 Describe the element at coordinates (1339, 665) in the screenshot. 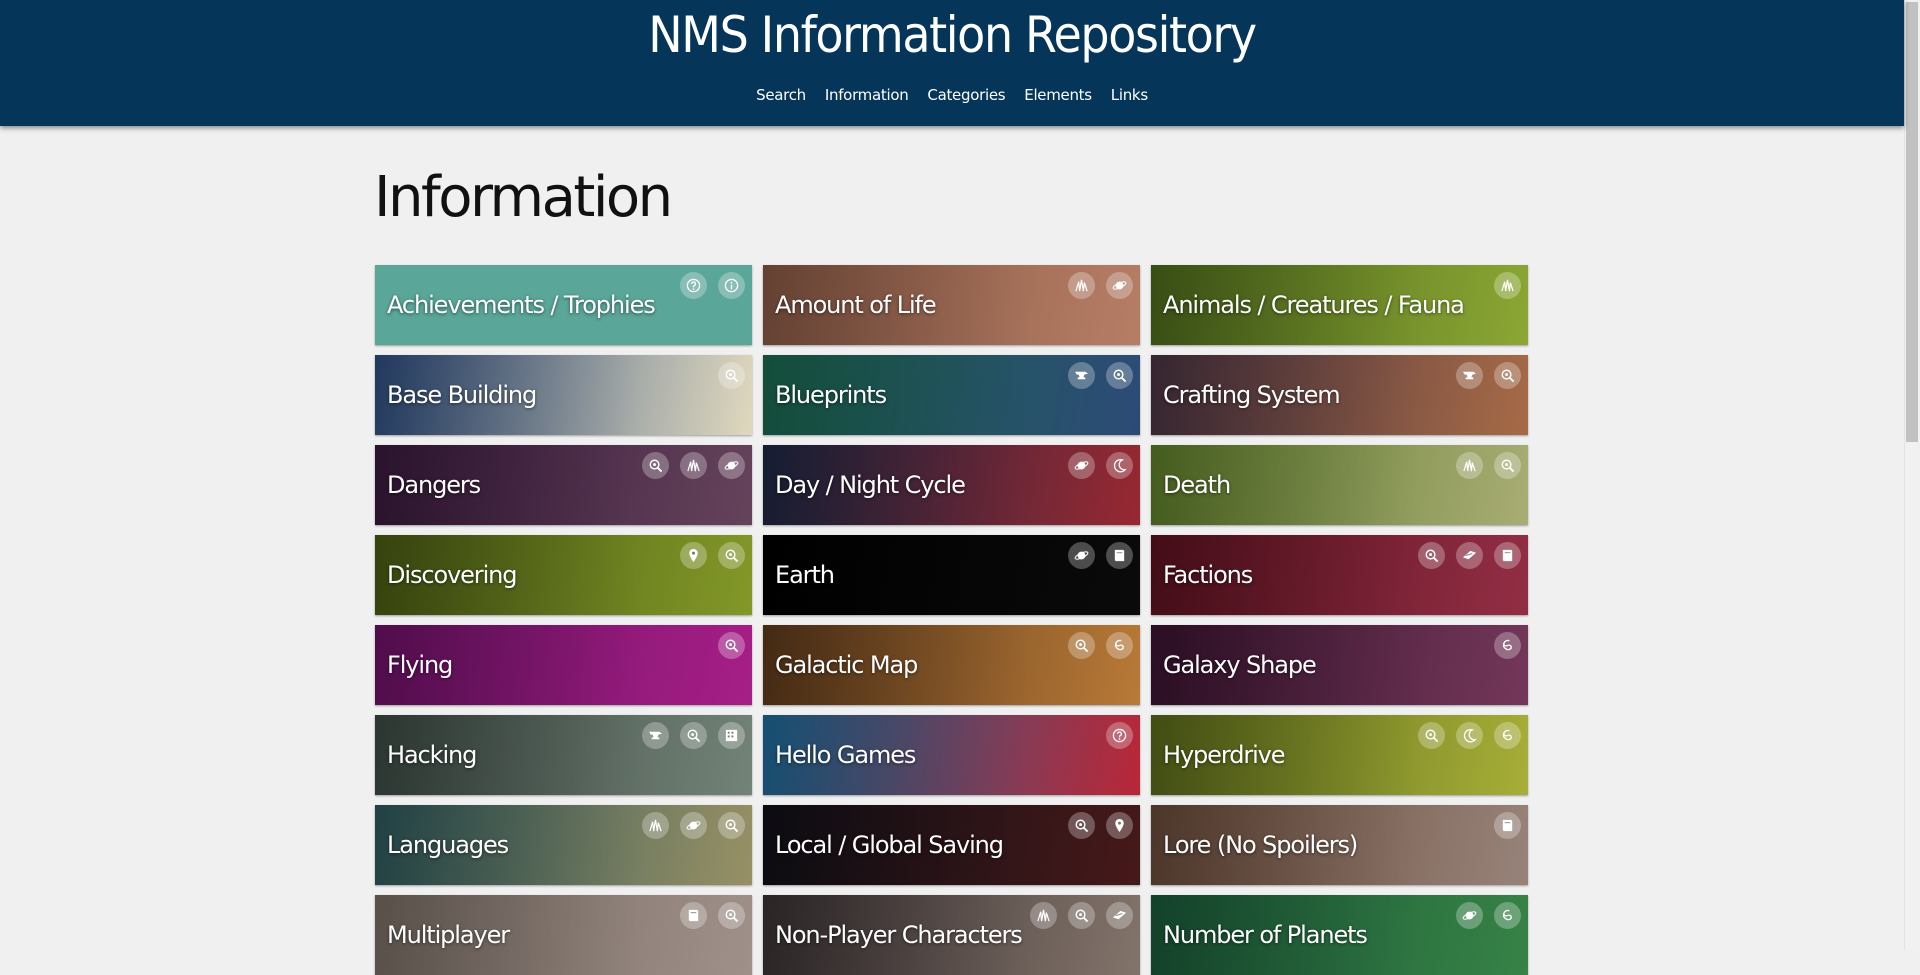

I see `info-tile: Galaxy Shape` at that location.